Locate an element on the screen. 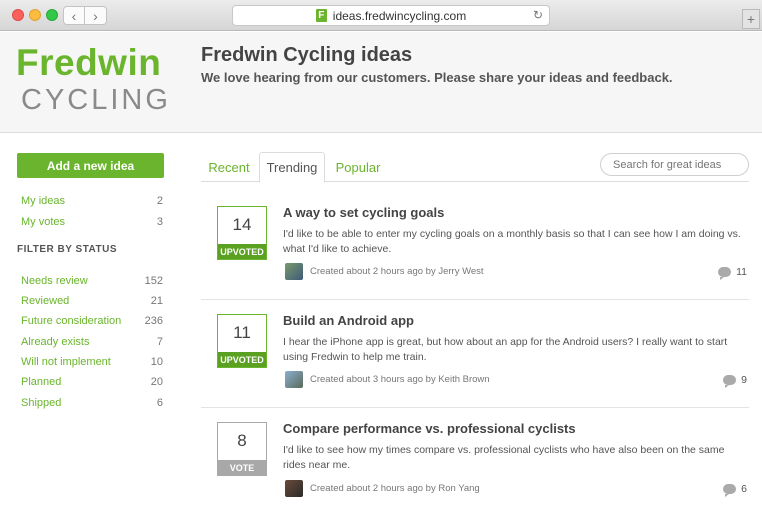  logo-wordmark-bottom: CYCLING is located at coordinates (96, 100).